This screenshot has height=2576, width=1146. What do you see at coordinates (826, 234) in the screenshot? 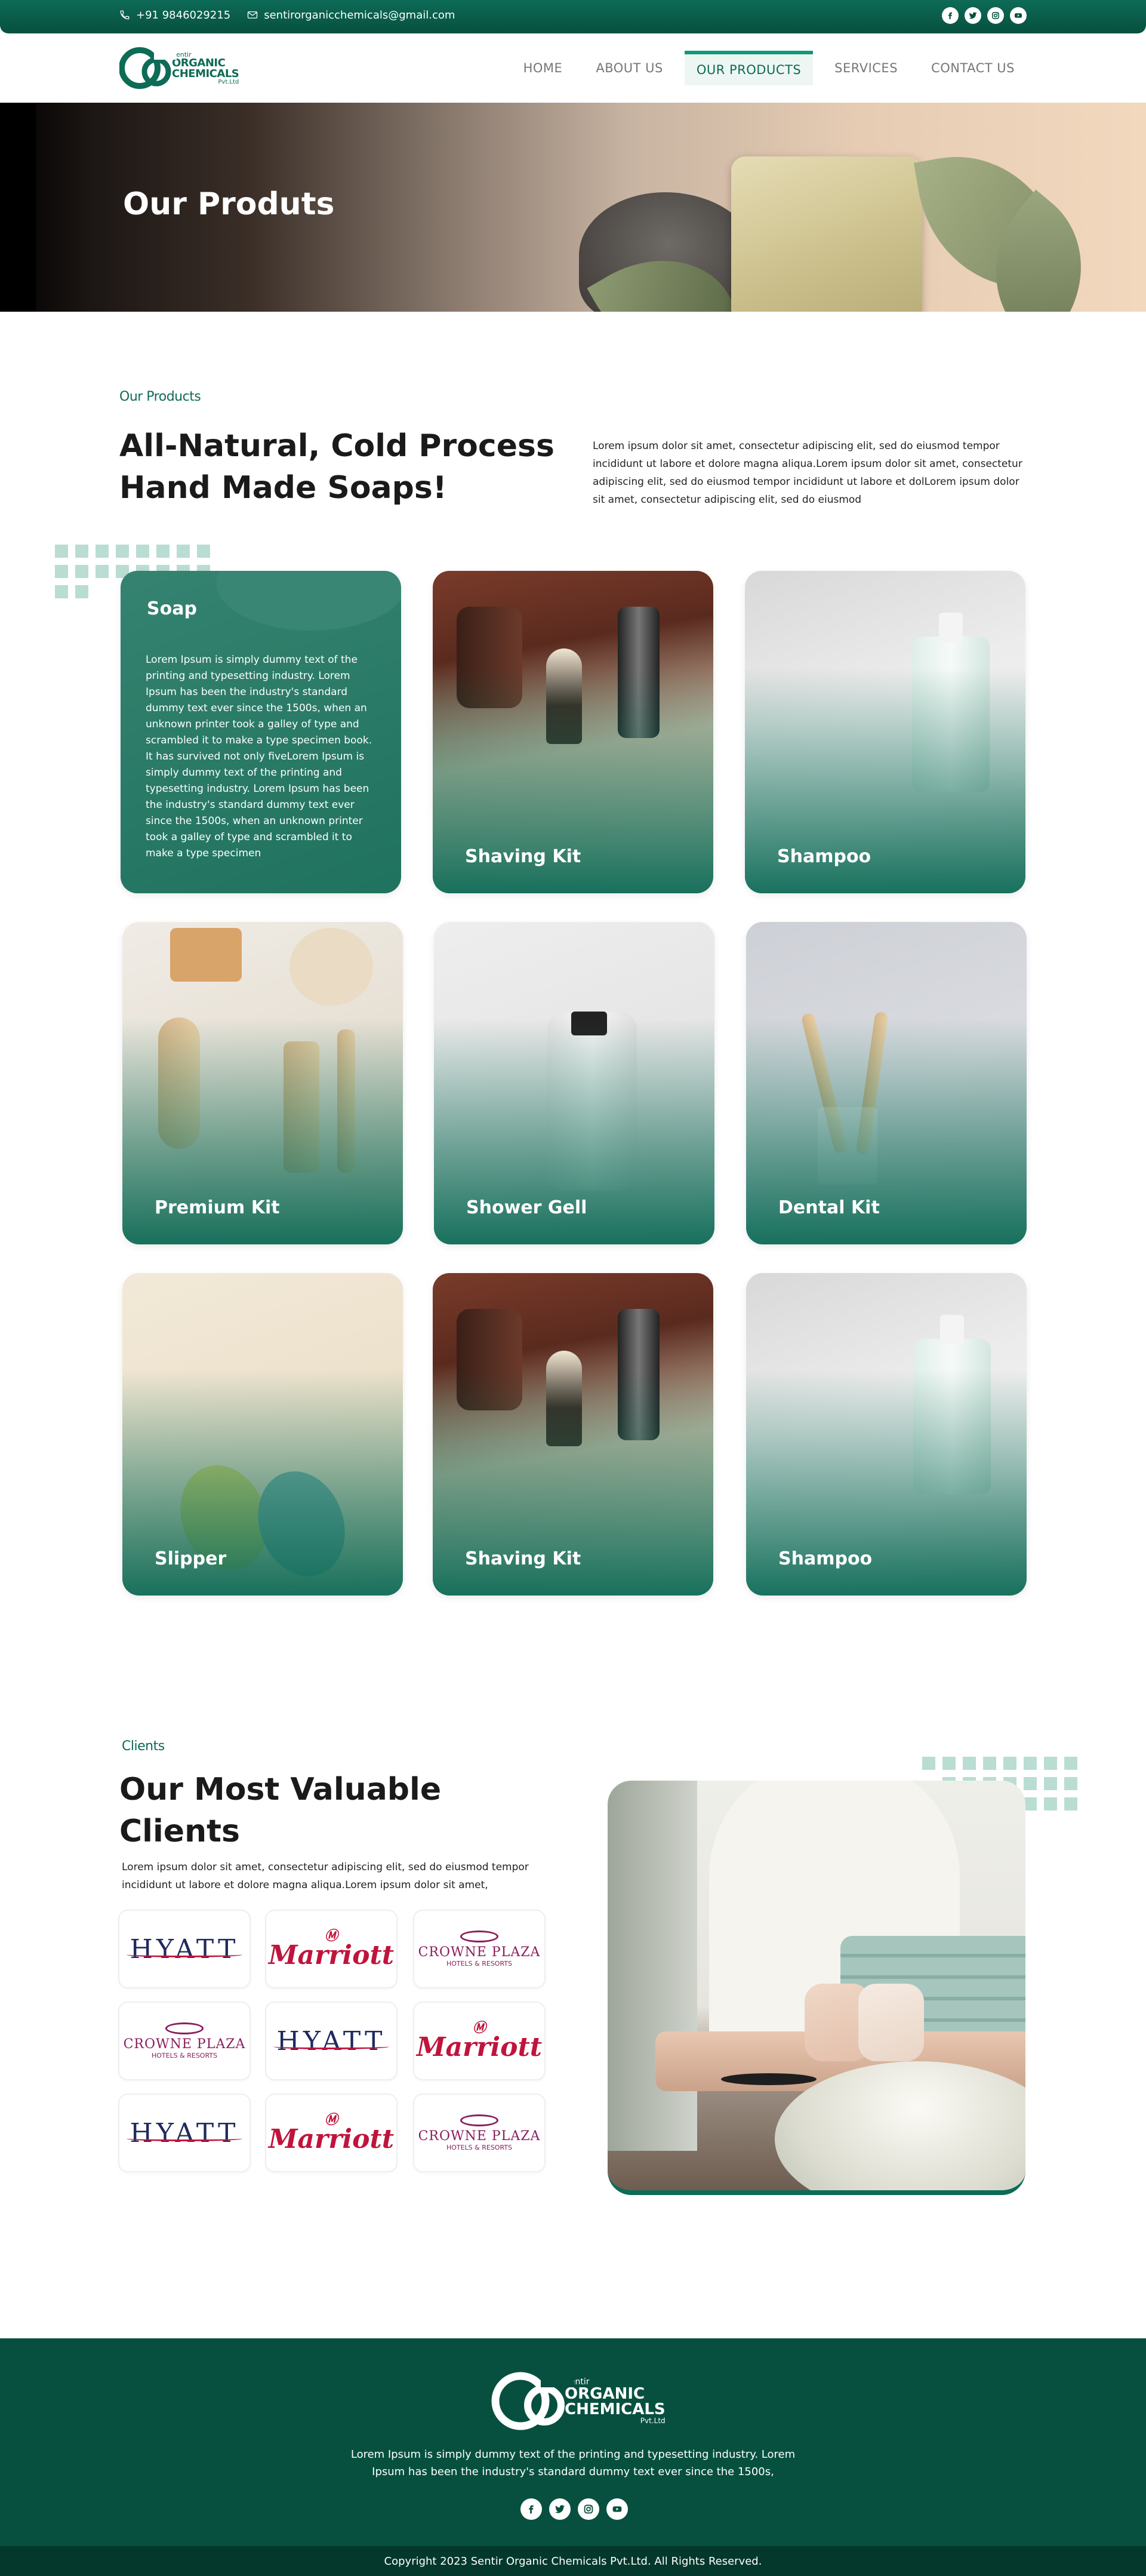
I see `hero-soap-bar` at bounding box center [826, 234].